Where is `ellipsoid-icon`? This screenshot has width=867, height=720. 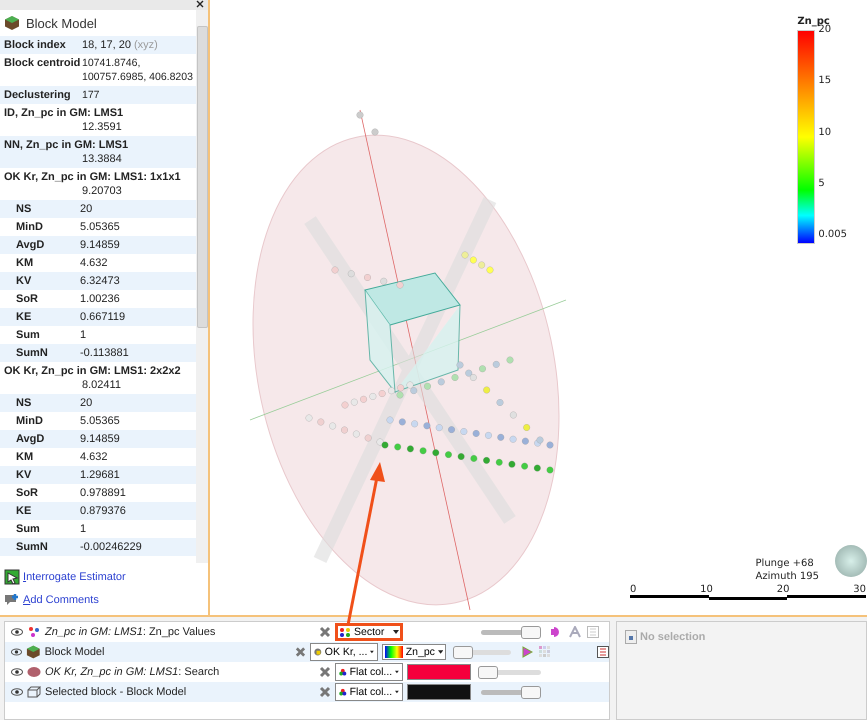
ellipsoid-icon is located at coordinates (34, 672).